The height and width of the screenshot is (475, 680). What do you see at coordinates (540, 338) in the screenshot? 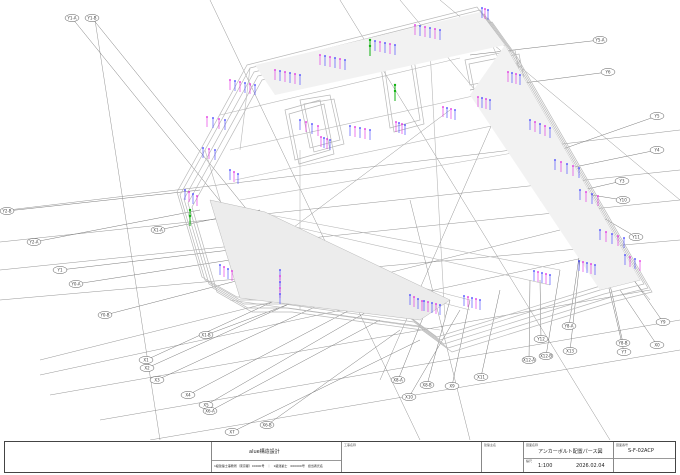
I see `grid-label-text: Y12` at bounding box center [540, 338].